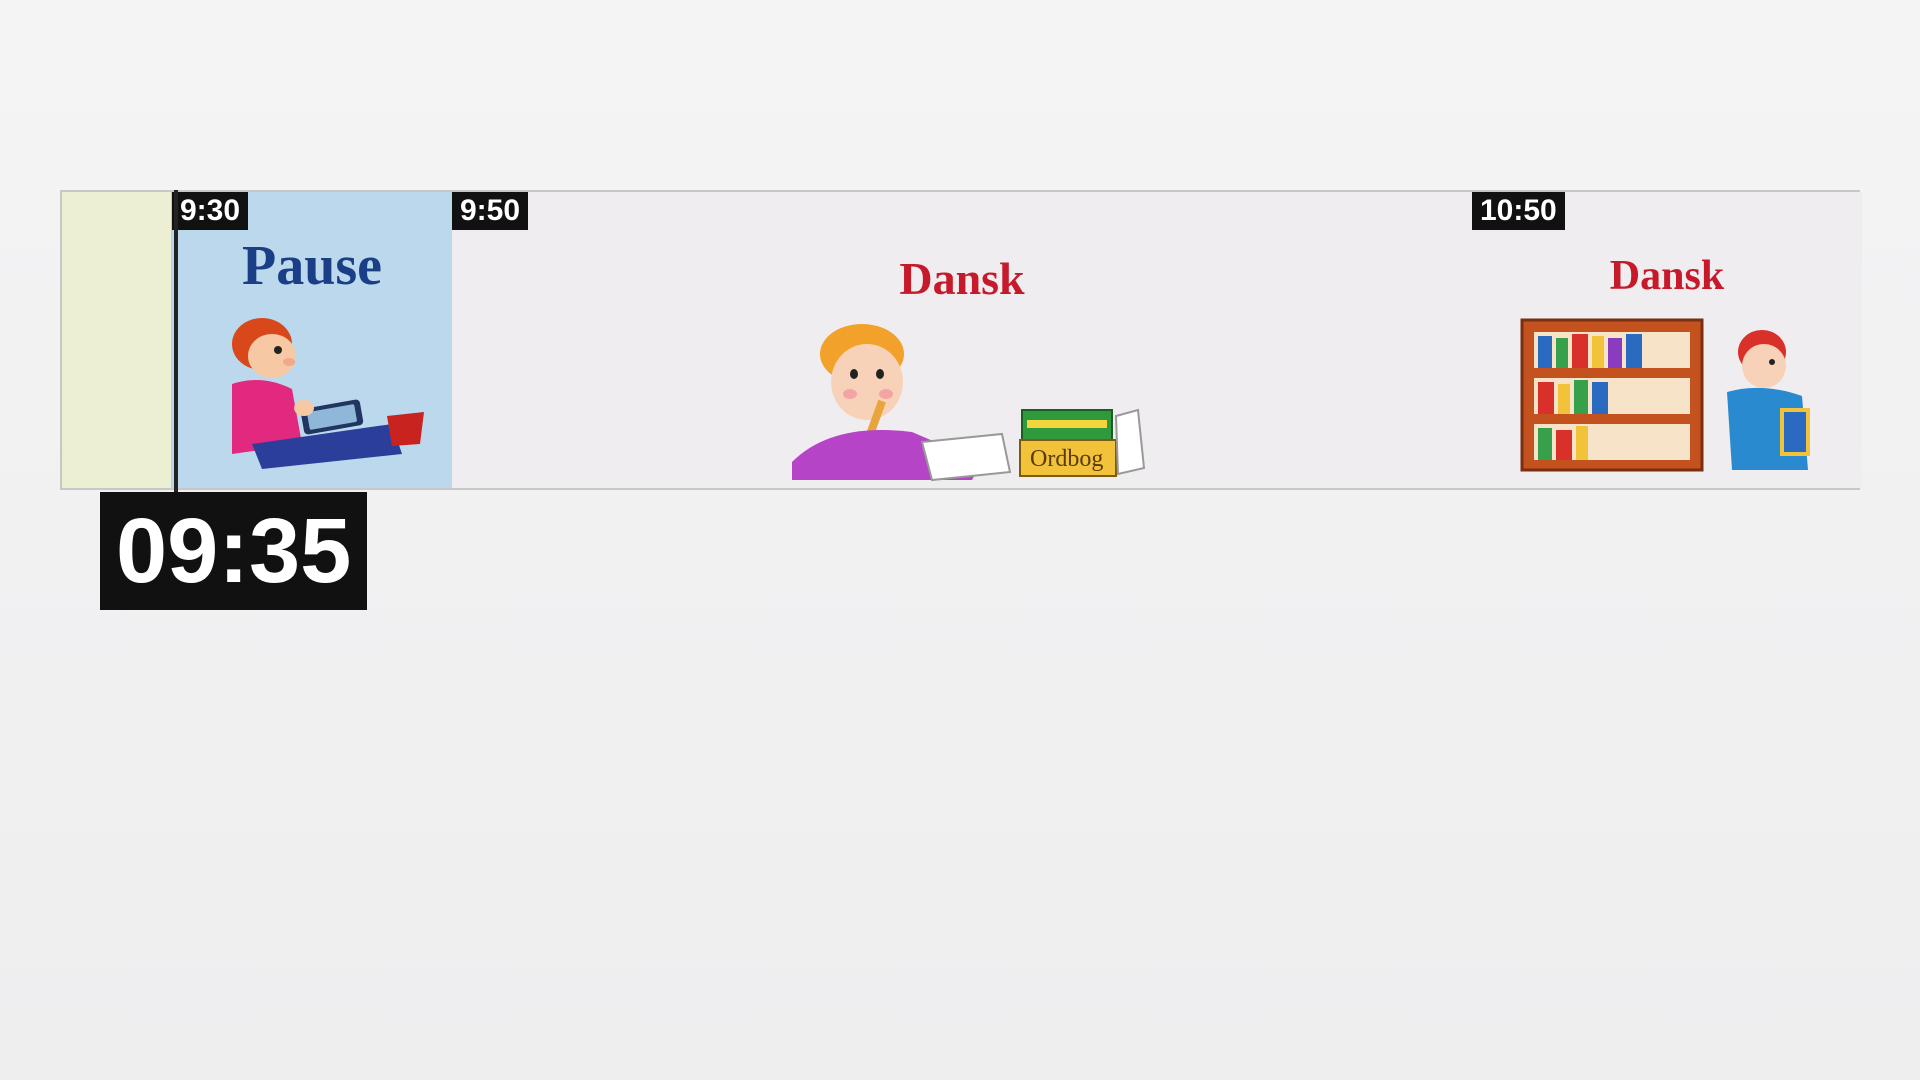 The height and width of the screenshot is (1080, 1920). I want to click on schedule-block-pause: 9:30 Pause, so click(312, 340).